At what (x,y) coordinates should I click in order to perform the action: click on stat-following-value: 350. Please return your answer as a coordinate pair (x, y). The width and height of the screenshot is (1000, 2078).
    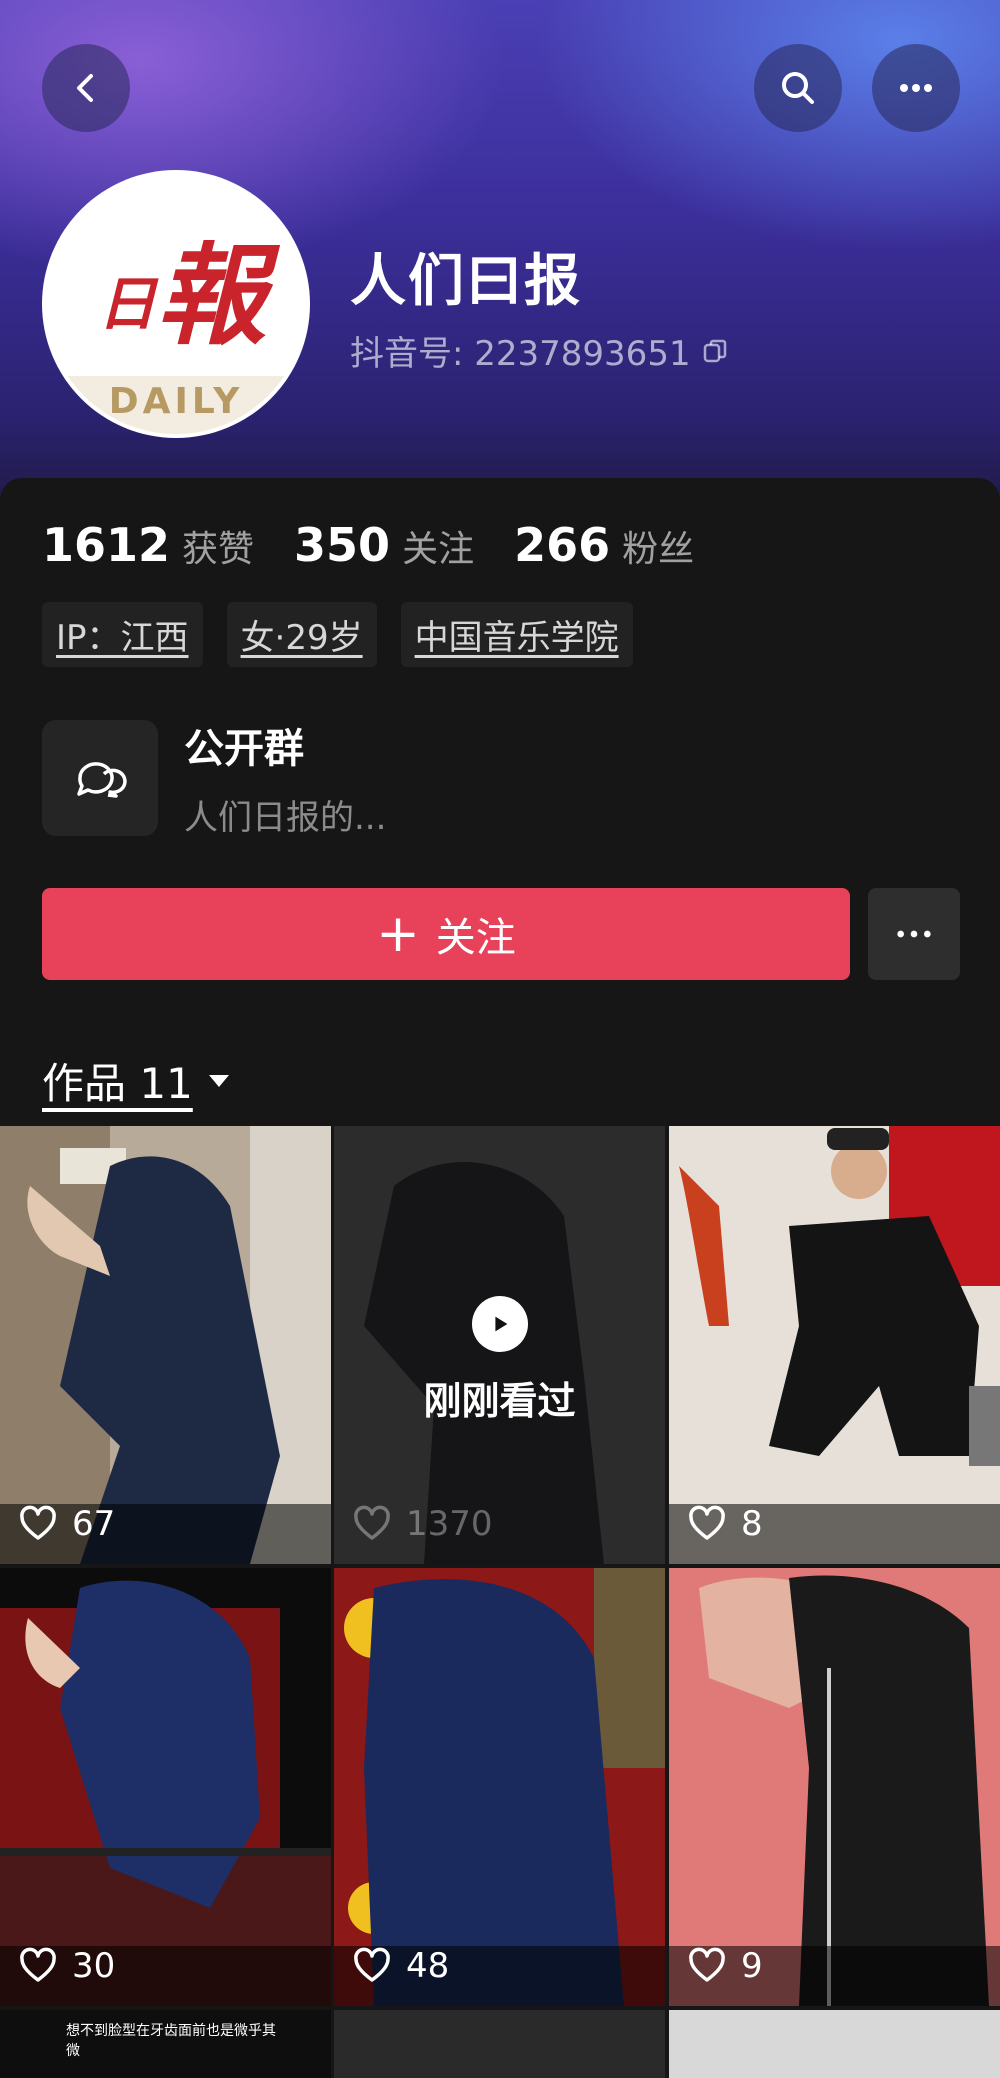
    Looking at the image, I should click on (342, 545).